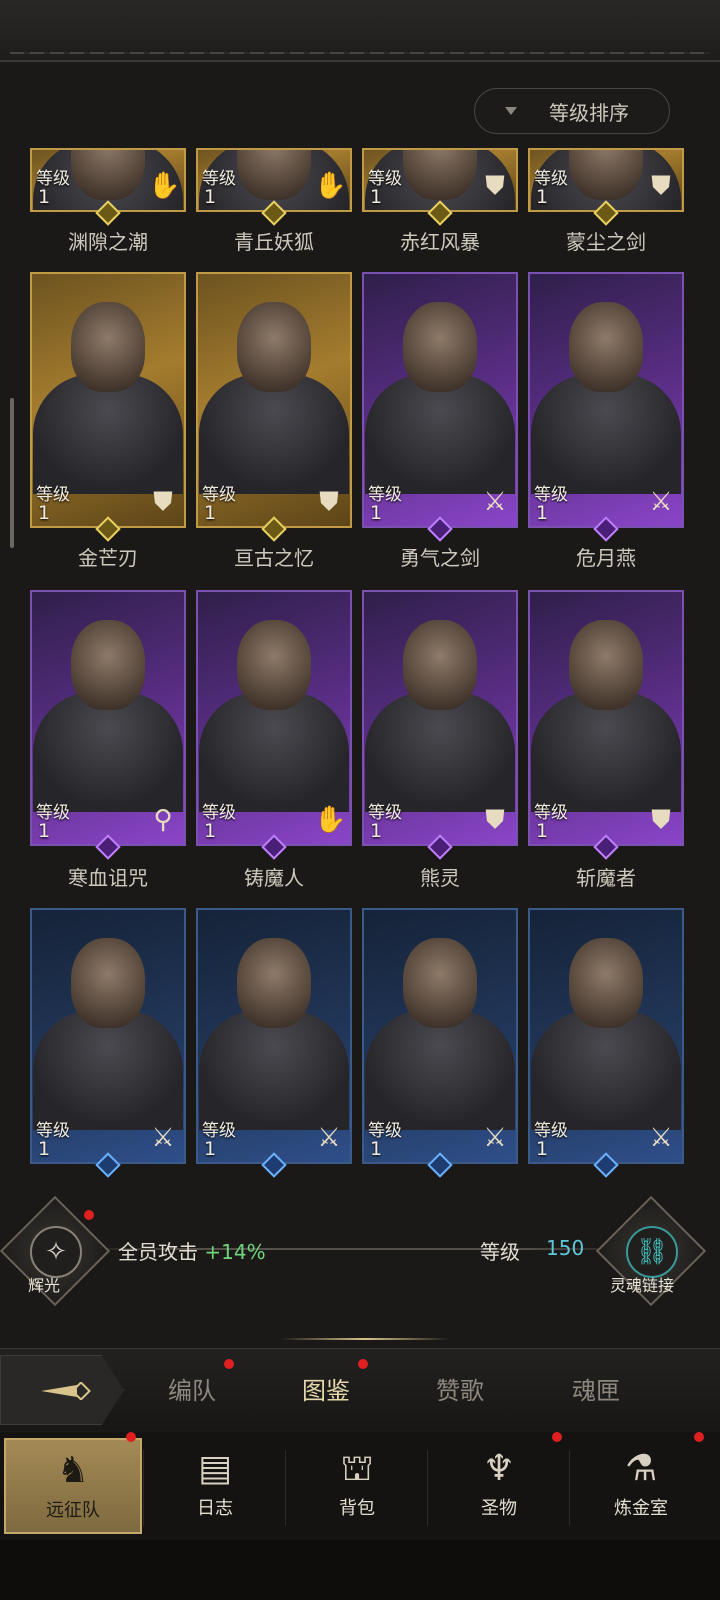 Image resolution: width=720 pixels, height=1600 pixels. I want to click on hero-card: 等级 1 ✋, so click(274, 718).